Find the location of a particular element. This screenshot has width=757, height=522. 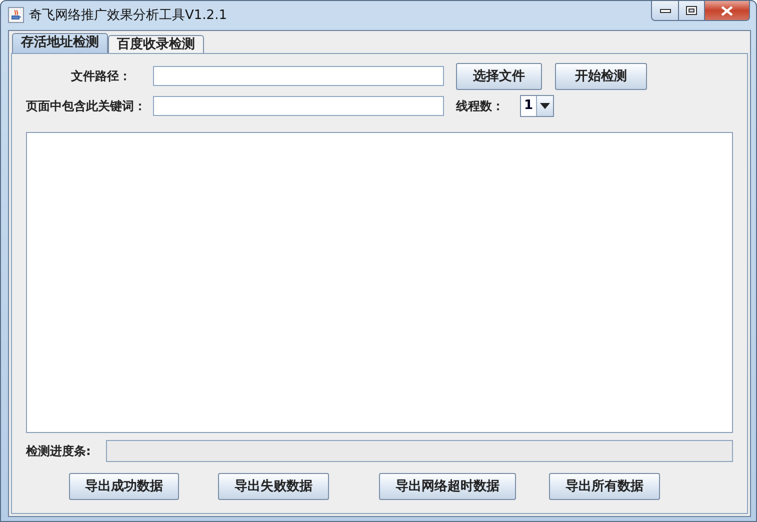

caret-icon is located at coordinates (545, 106).